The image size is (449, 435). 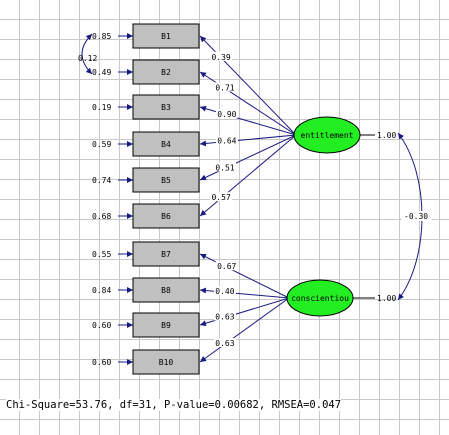 What do you see at coordinates (226, 140) in the screenshot?
I see `loading-value: 0.64` at bounding box center [226, 140].